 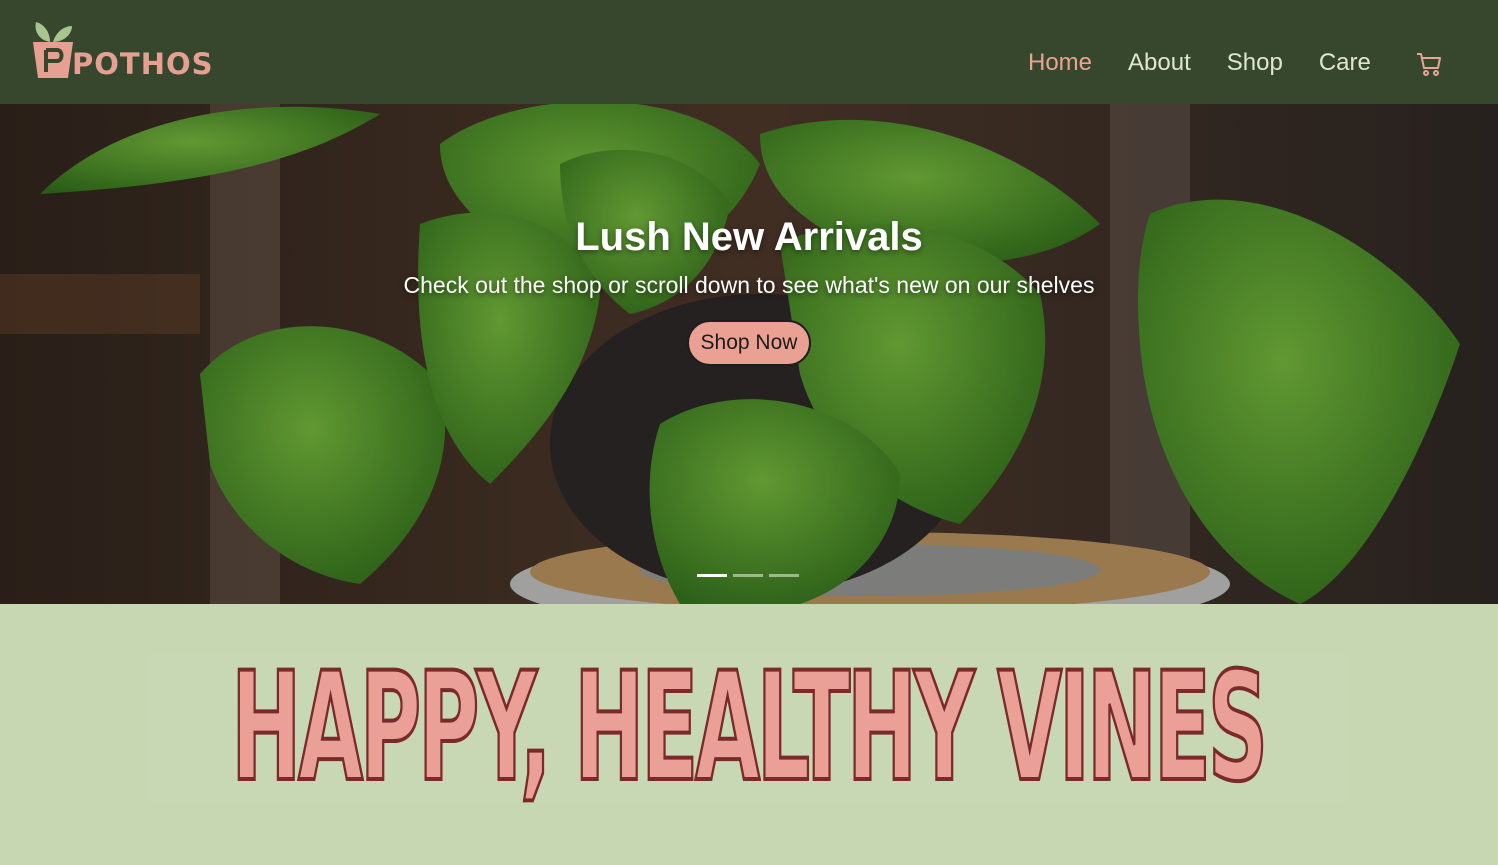 I want to click on site-header: POTHOS Home About Shop Care, so click(x=749, y=52).